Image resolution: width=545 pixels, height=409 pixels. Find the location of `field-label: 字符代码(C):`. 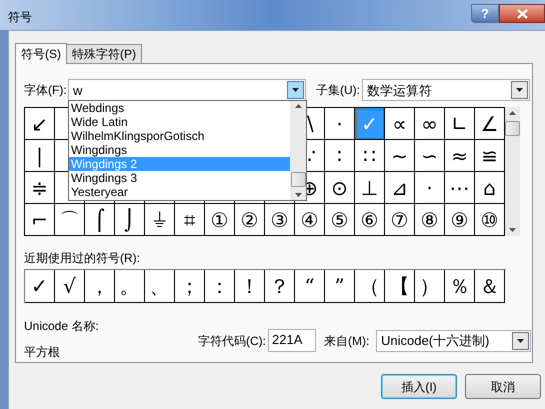

field-label: 字符代码(C): is located at coordinates (232, 341).